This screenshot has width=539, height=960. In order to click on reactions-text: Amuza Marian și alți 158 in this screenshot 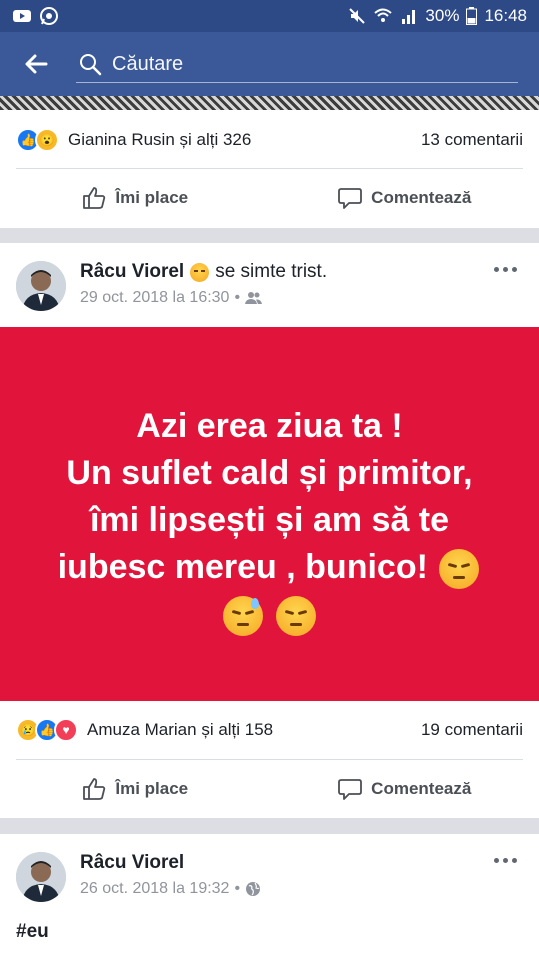, I will do `click(180, 729)`.